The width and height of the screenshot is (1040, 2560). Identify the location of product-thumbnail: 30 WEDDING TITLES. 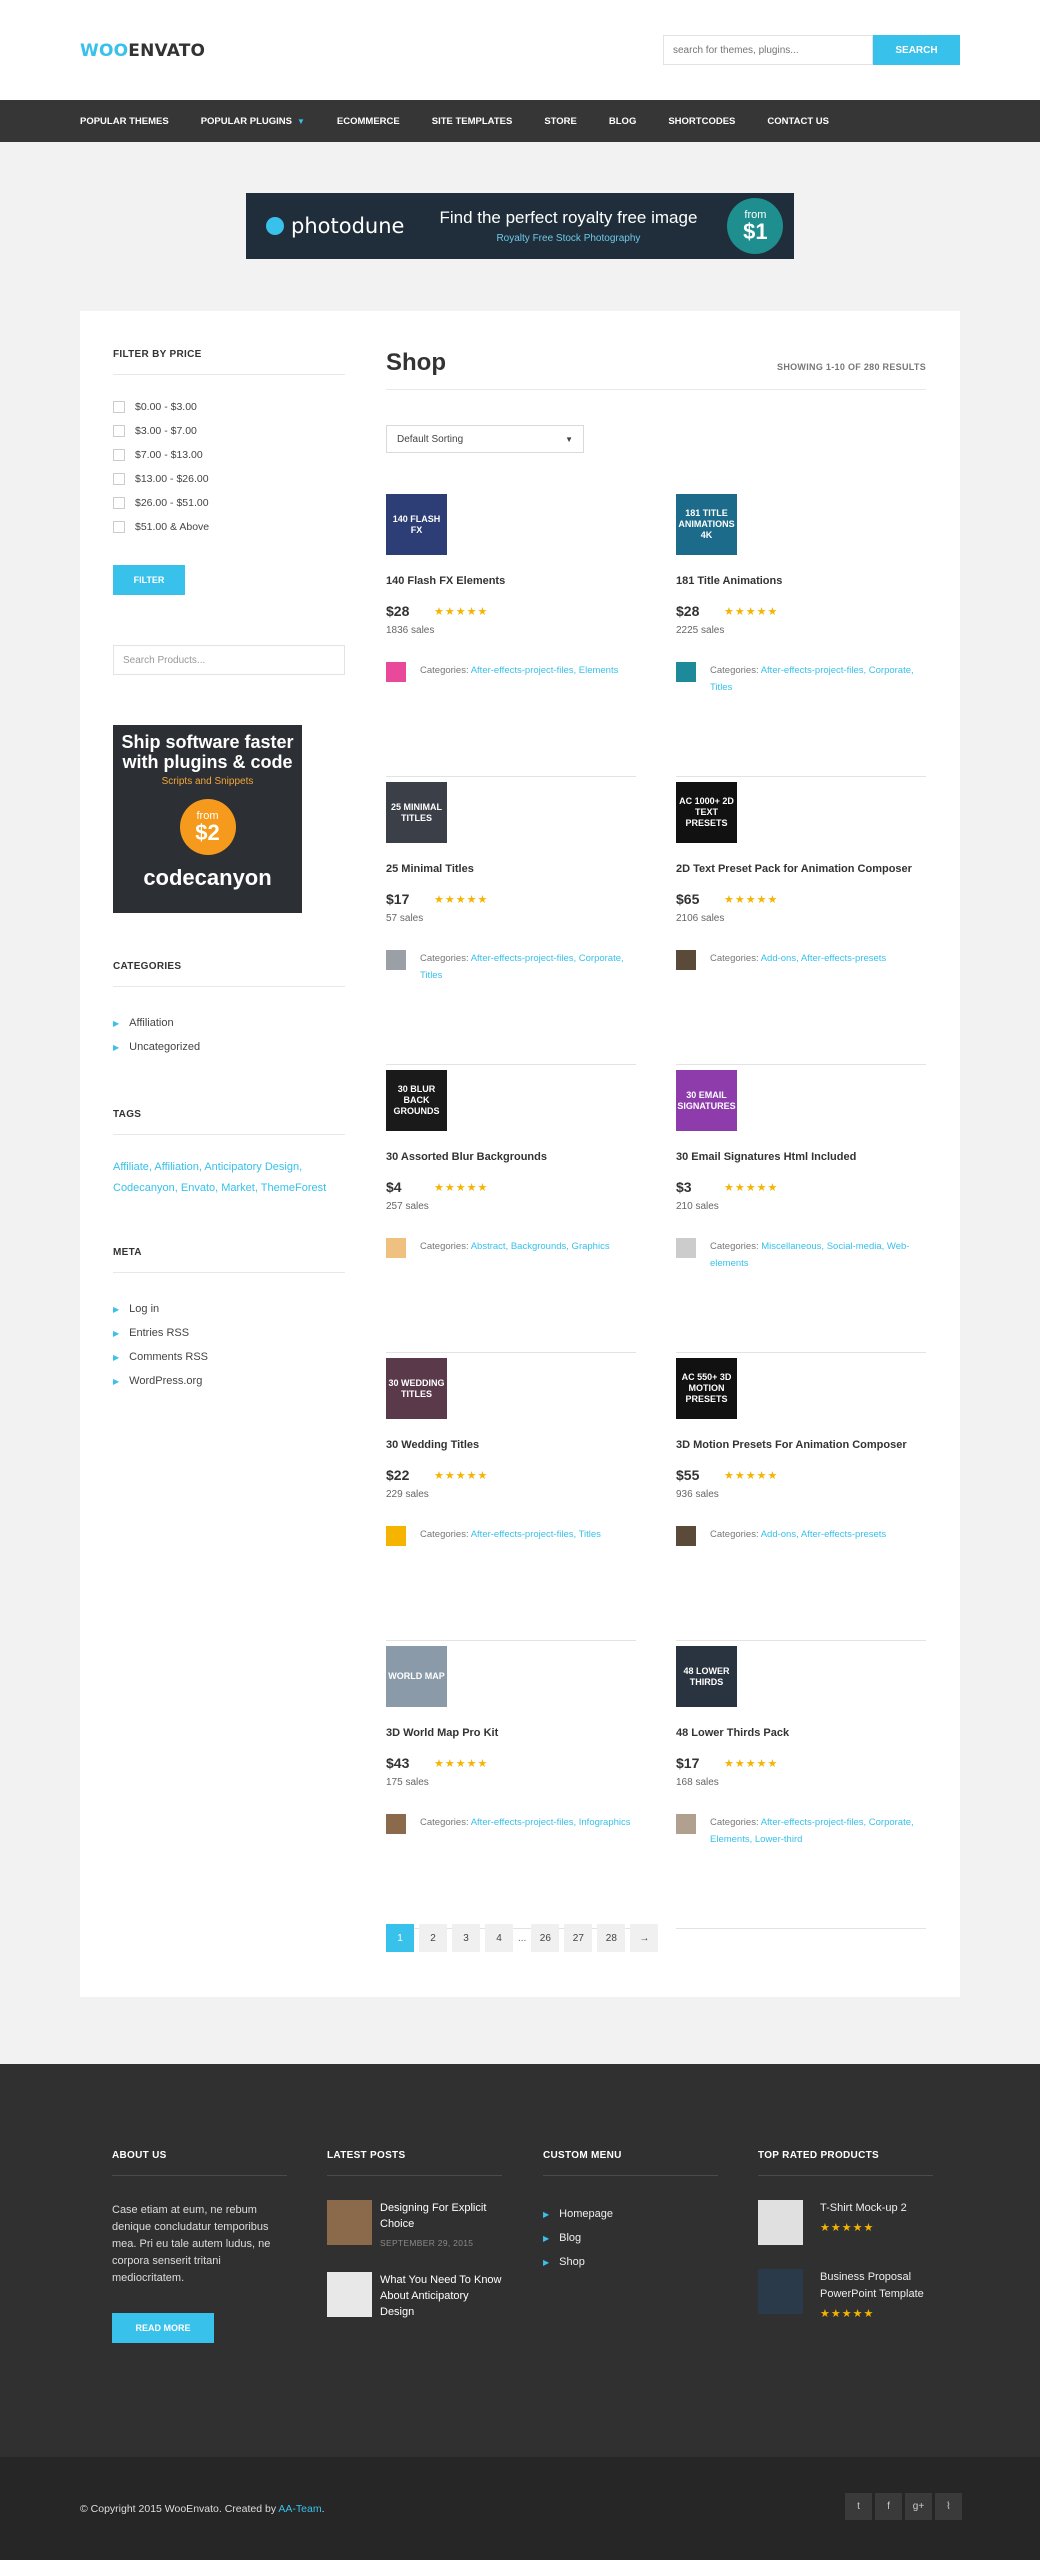
(416, 1388).